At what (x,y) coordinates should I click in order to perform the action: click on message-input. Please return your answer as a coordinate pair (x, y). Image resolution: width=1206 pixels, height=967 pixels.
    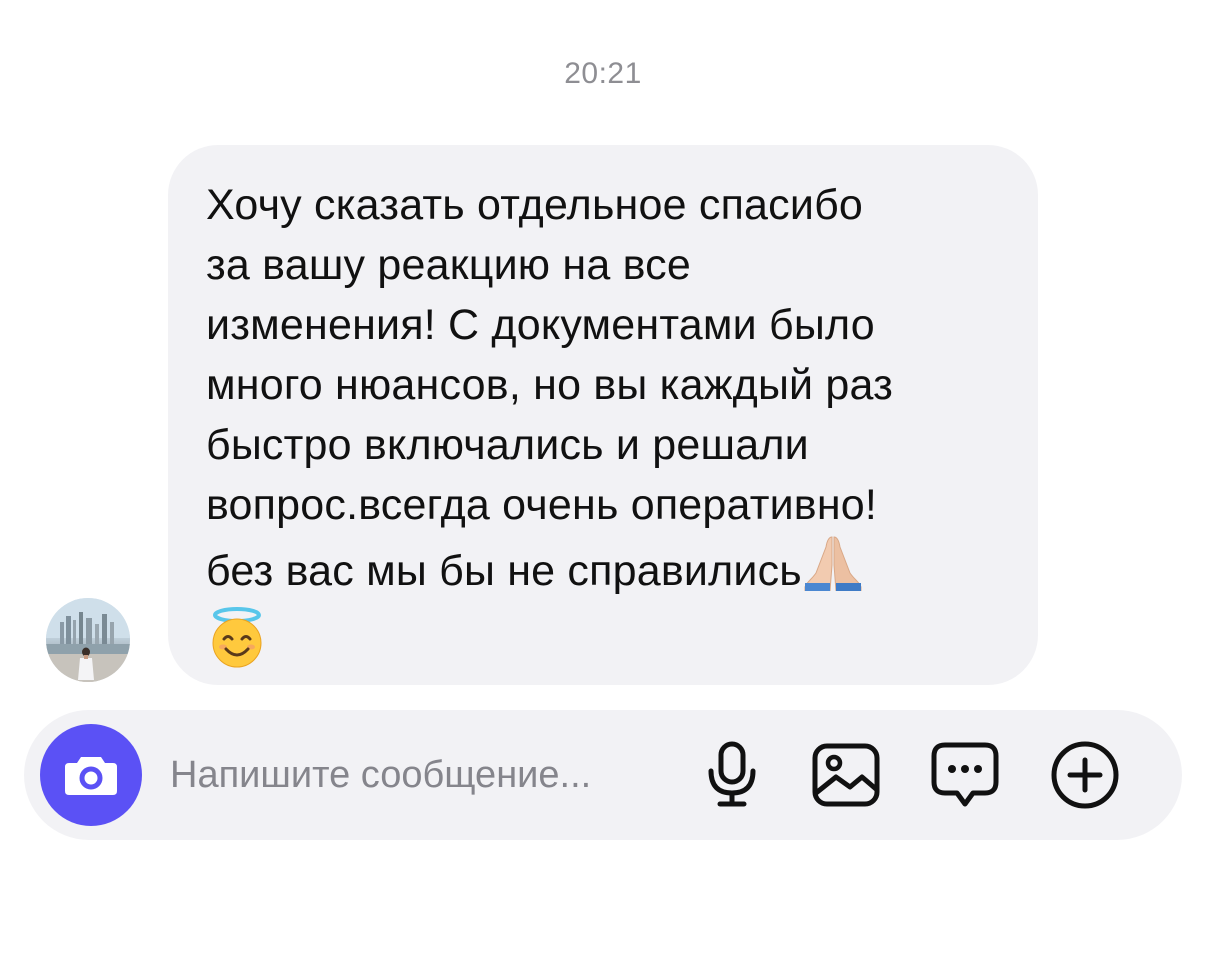
    Looking at the image, I should click on (425, 775).